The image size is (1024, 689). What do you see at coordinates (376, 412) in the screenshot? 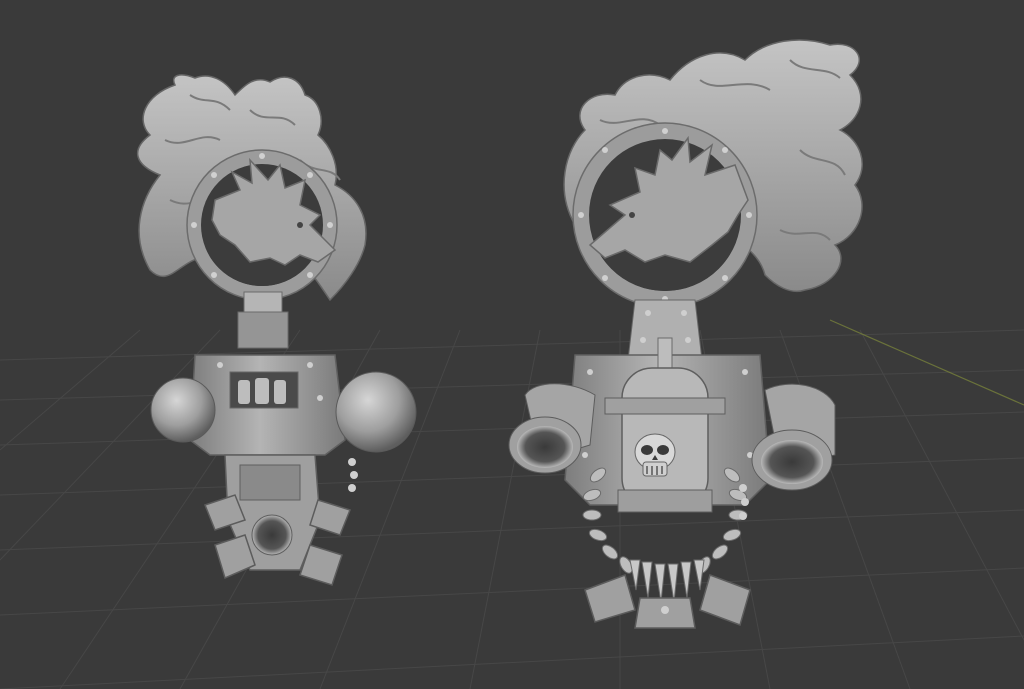
I see `exhaust-ball-left-b` at bounding box center [376, 412].